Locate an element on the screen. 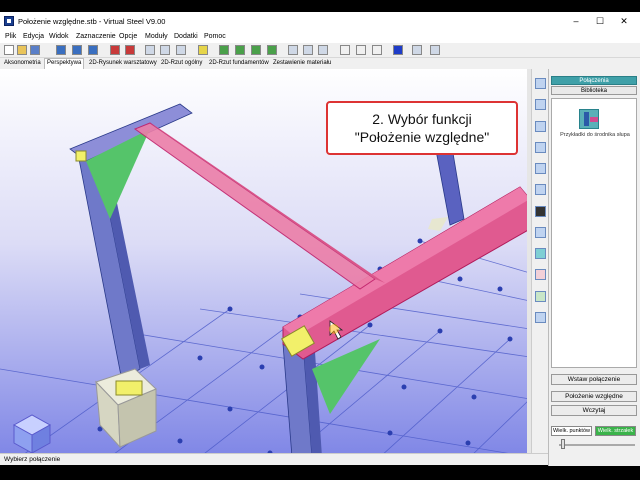 Image resolution: width=640 pixels, height=480 pixels. tab-2d-rzut-ogolny: 2D-Rzut ogólny is located at coordinates (181, 63).